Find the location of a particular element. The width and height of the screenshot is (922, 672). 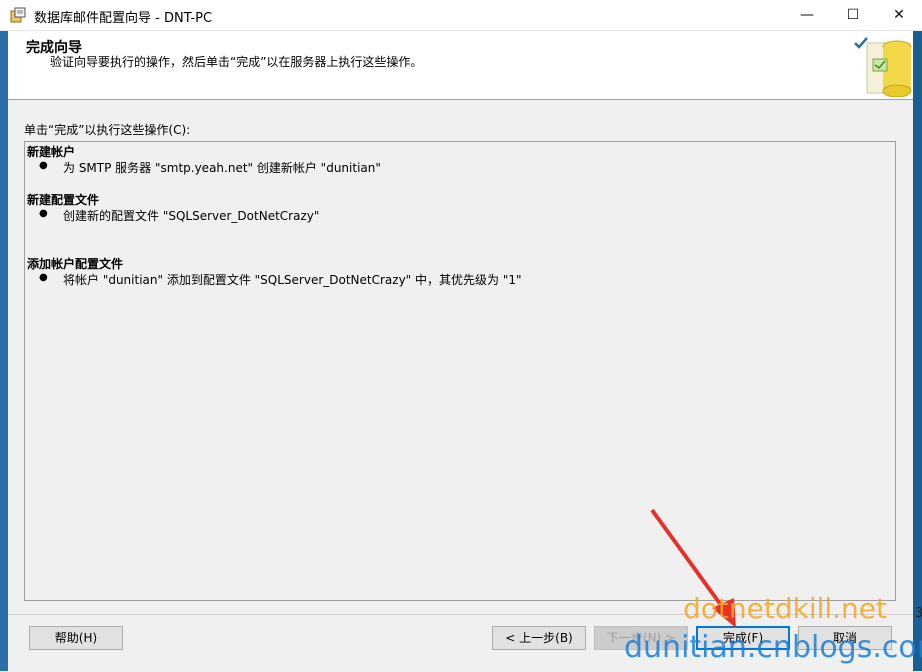

wizard-app-icon is located at coordinates (18, 15).